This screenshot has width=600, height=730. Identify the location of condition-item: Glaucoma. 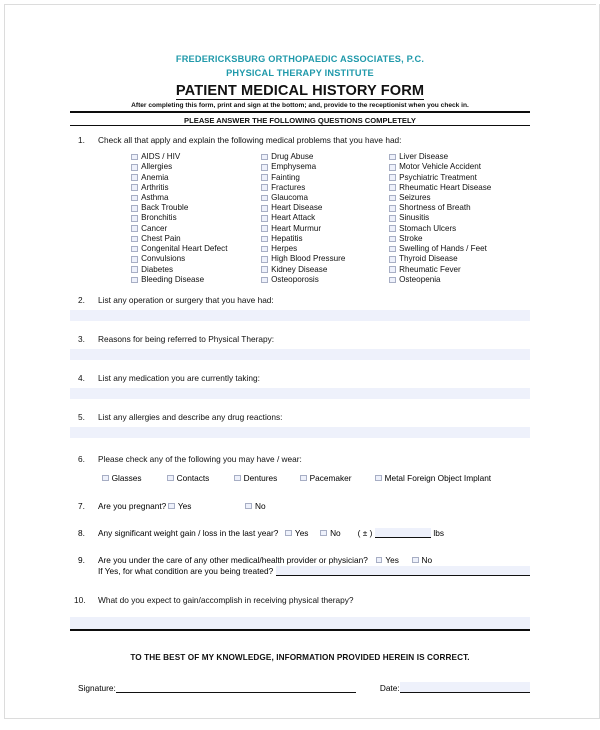
(303, 198).